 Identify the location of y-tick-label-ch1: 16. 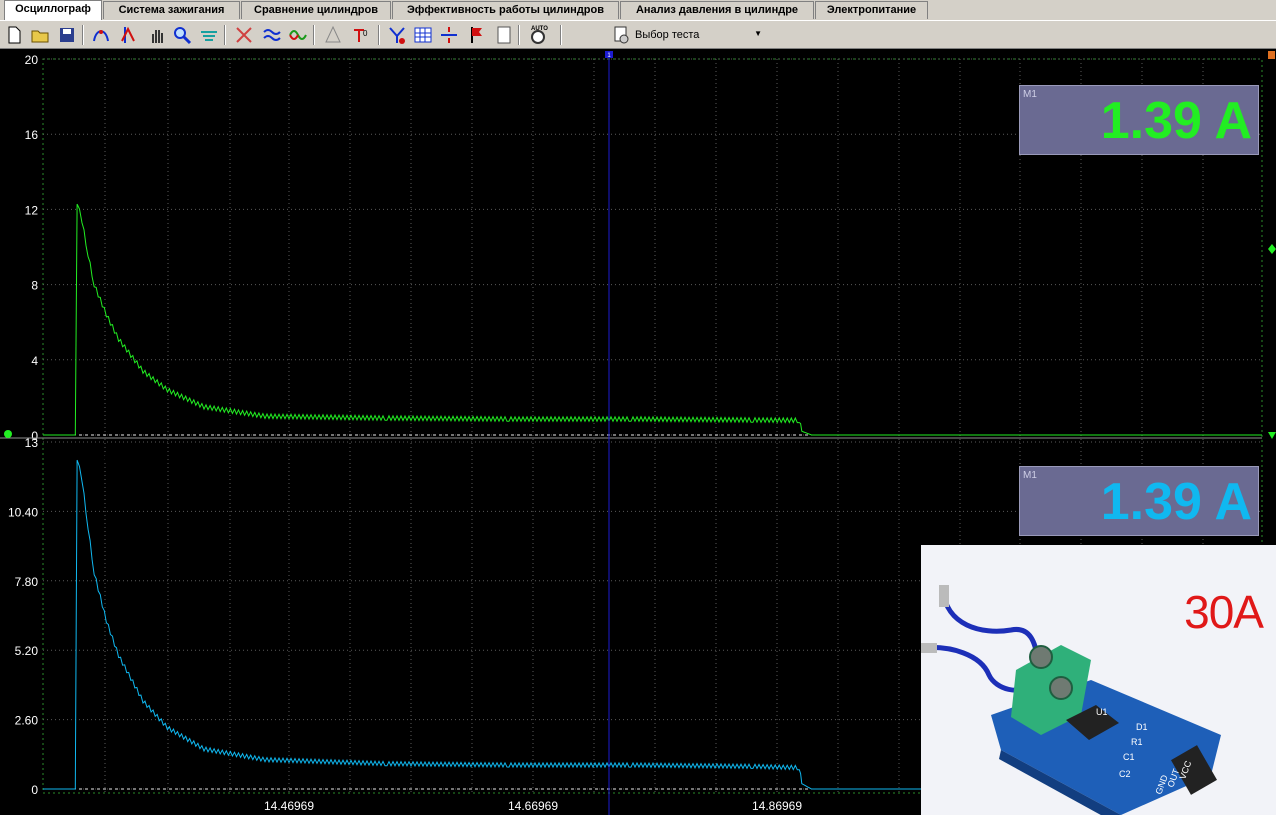
(32, 135).